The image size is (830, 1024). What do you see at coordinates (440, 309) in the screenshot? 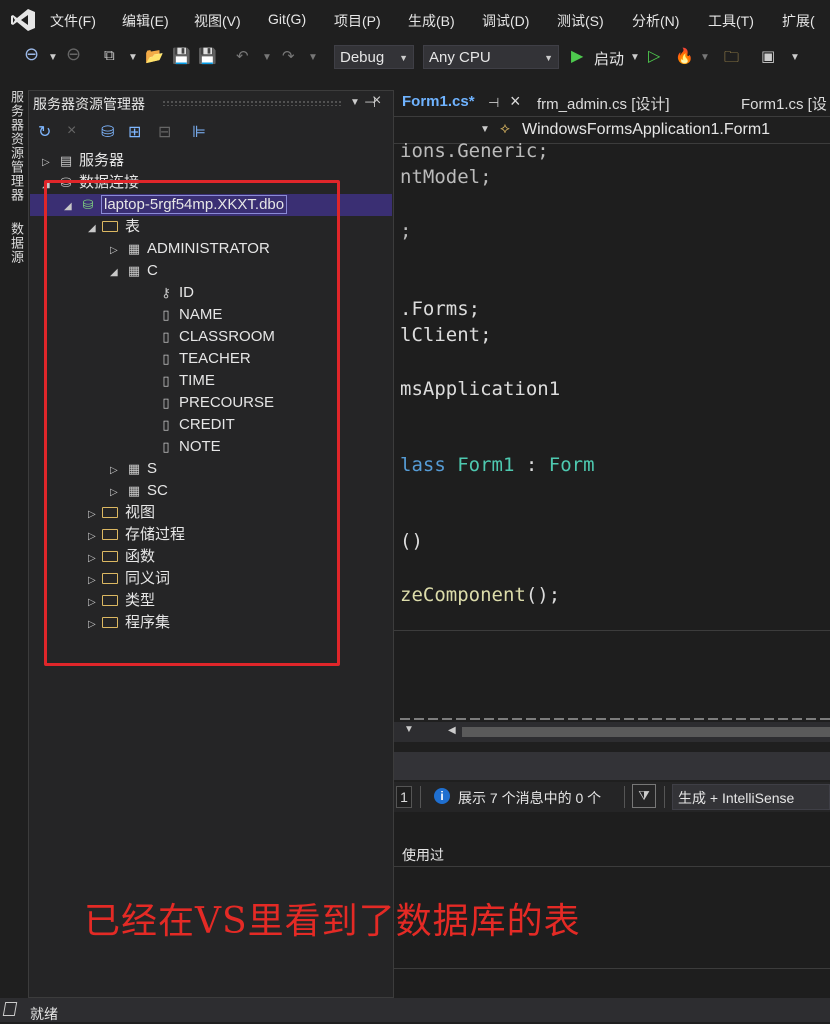
I see `code-line: .Forms;` at bounding box center [440, 309].